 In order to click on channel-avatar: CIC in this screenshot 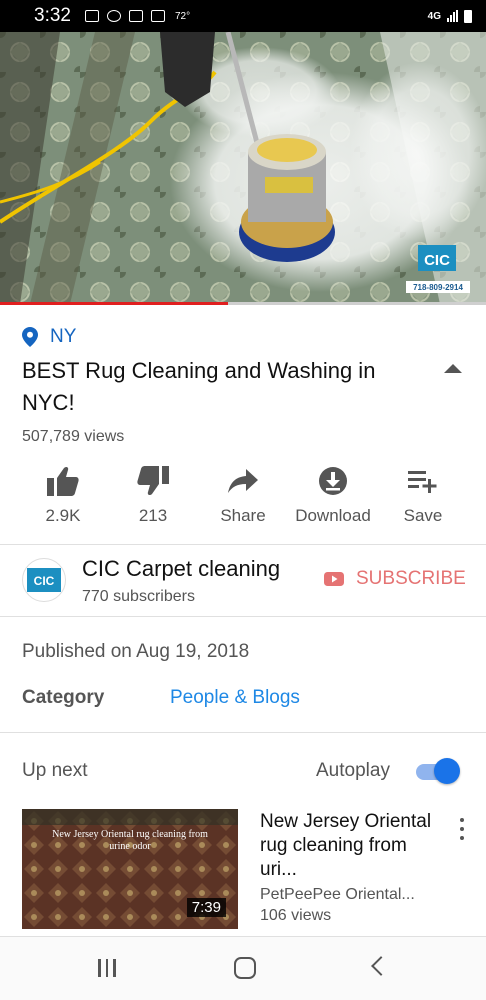, I will do `click(44, 580)`.